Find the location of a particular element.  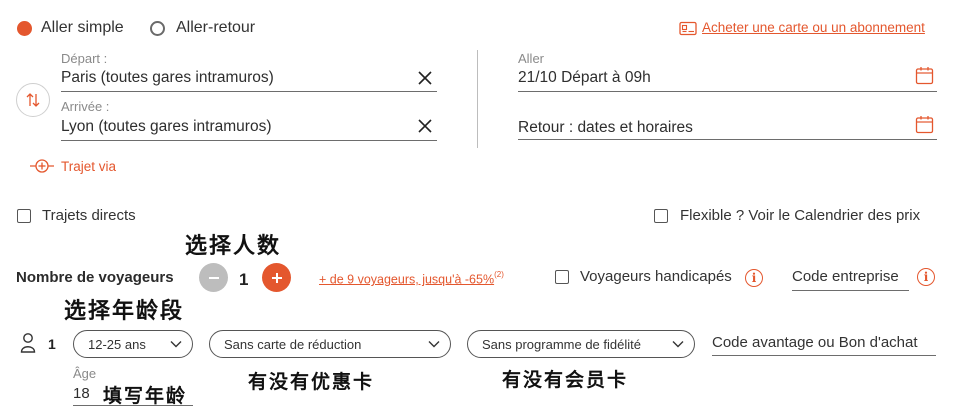

outbound-label: Aller is located at coordinates (531, 58).